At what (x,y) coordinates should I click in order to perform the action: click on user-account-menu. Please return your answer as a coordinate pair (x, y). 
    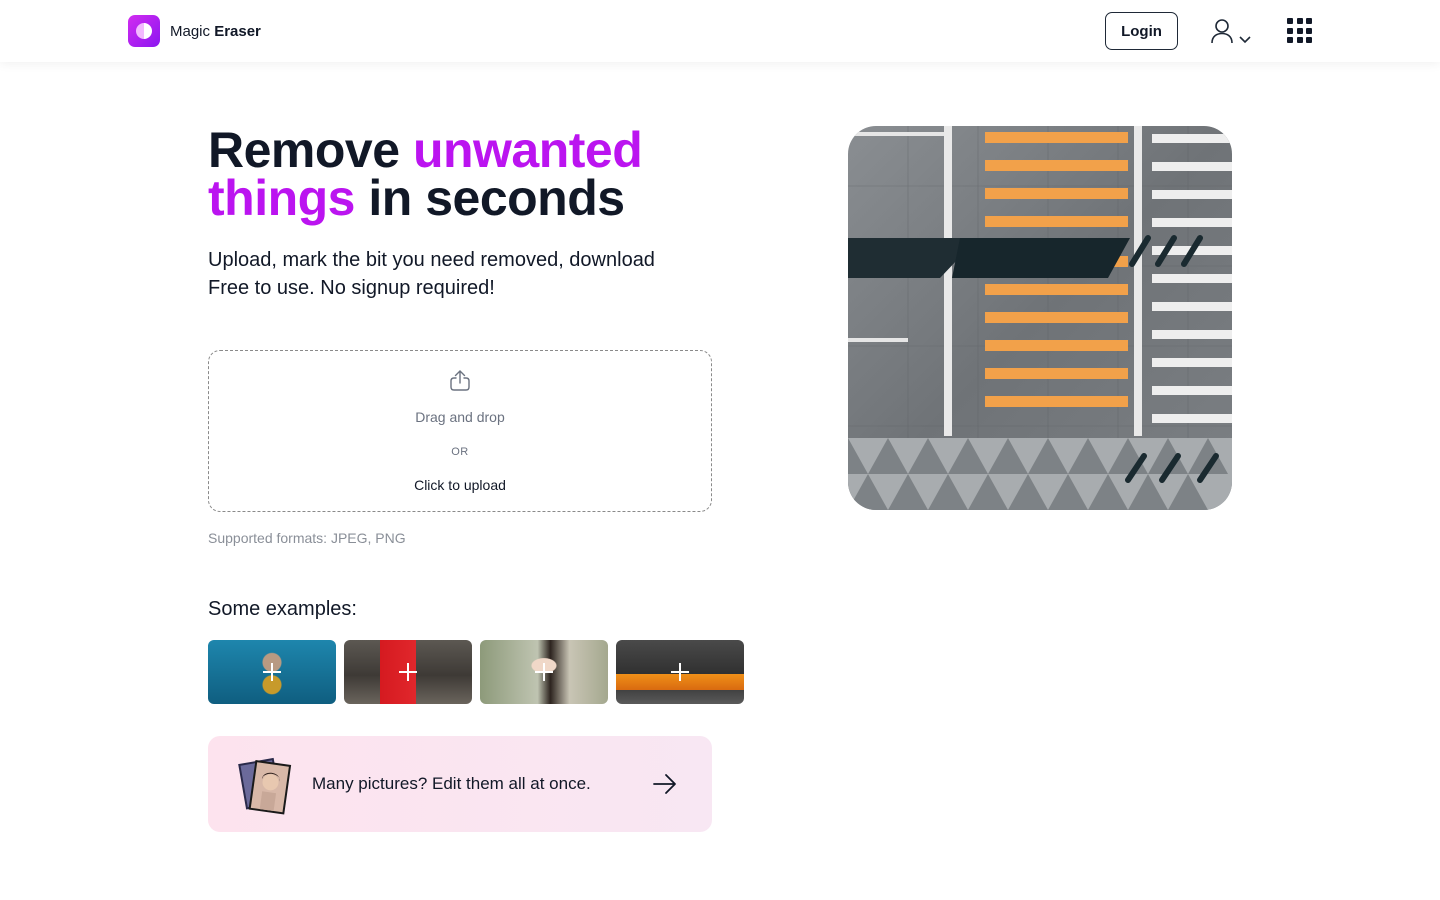
    Looking at the image, I should click on (1231, 31).